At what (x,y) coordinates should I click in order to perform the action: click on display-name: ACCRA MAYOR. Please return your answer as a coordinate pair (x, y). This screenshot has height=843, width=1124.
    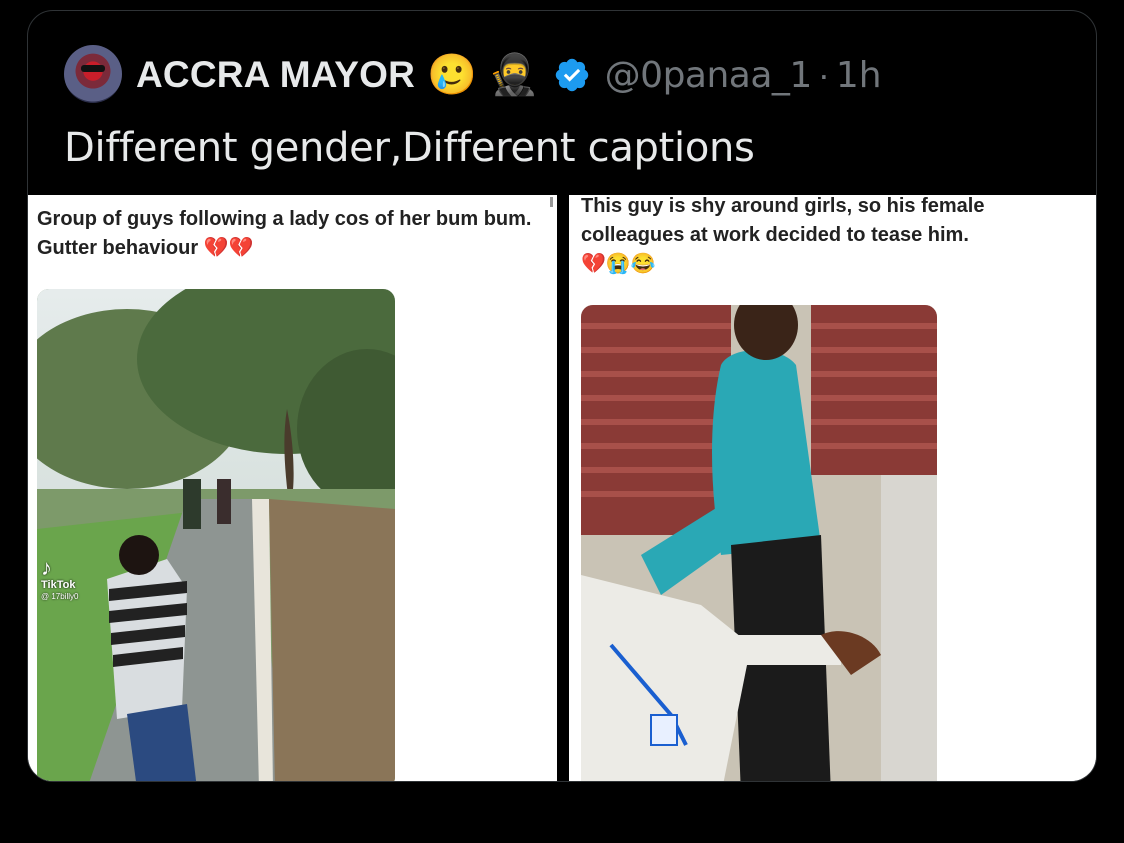
    Looking at the image, I should click on (275, 75).